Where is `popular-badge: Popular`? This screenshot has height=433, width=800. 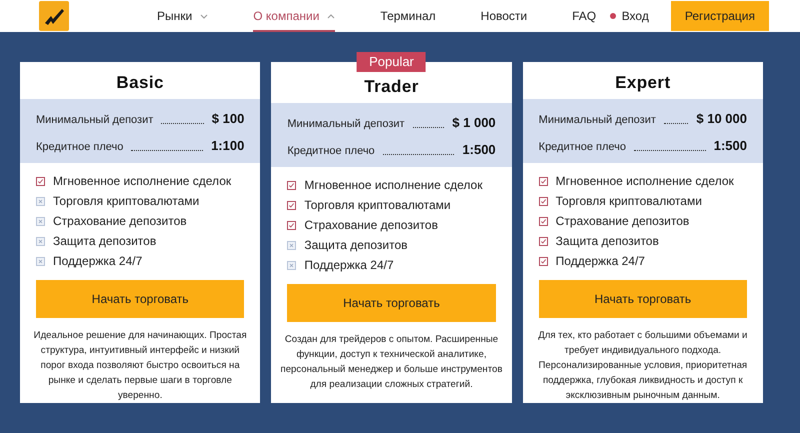 popular-badge: Popular is located at coordinates (391, 62).